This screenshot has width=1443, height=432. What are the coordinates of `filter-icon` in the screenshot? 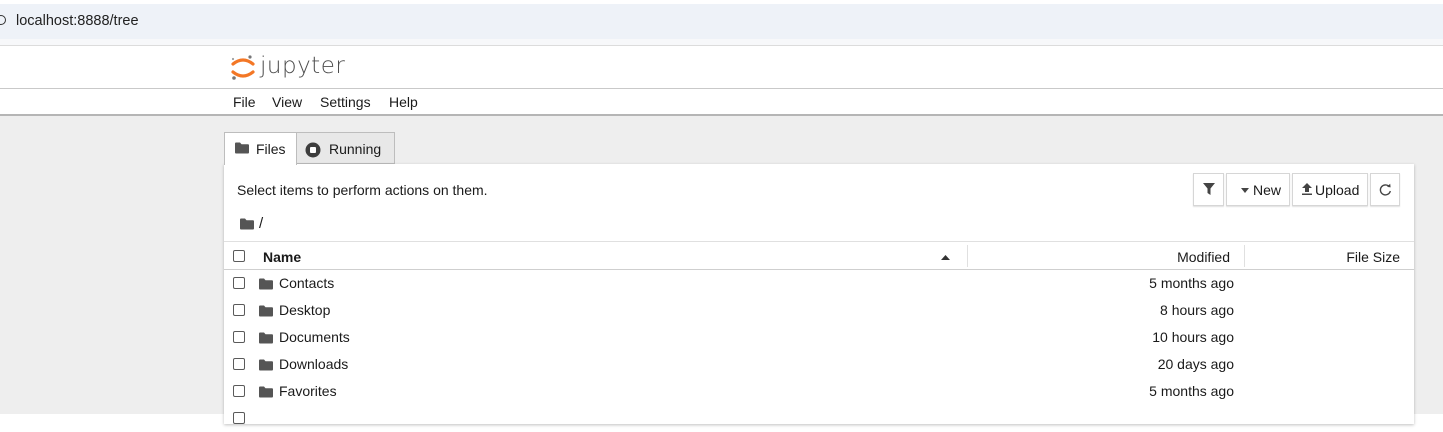 It's located at (1209, 189).